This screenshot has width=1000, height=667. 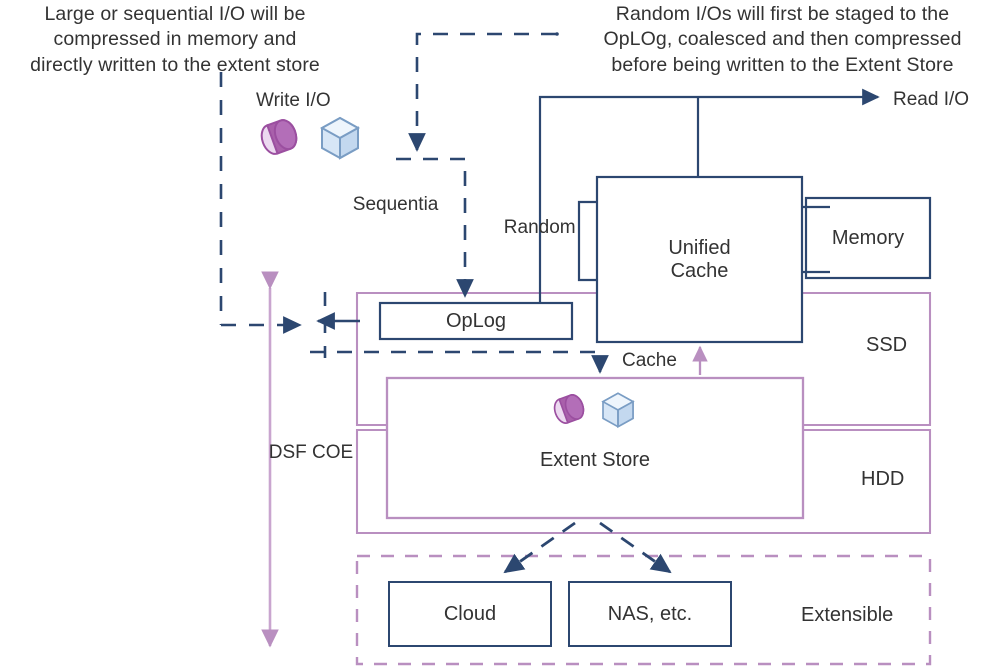 I want to click on extent-store-block-cube-icon, so click(x=618, y=410).